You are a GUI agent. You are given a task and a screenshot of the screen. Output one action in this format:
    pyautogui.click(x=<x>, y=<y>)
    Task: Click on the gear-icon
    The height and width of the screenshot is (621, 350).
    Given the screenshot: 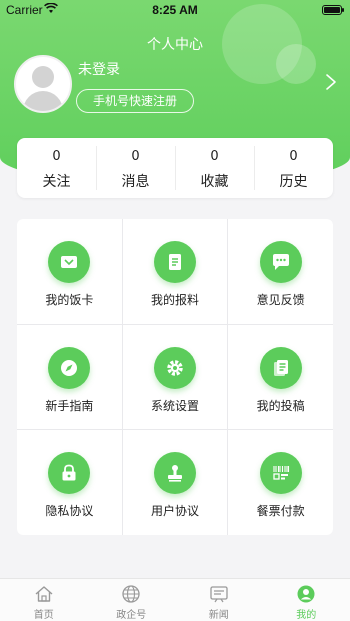 What is the action you would take?
    pyautogui.click(x=174, y=367)
    